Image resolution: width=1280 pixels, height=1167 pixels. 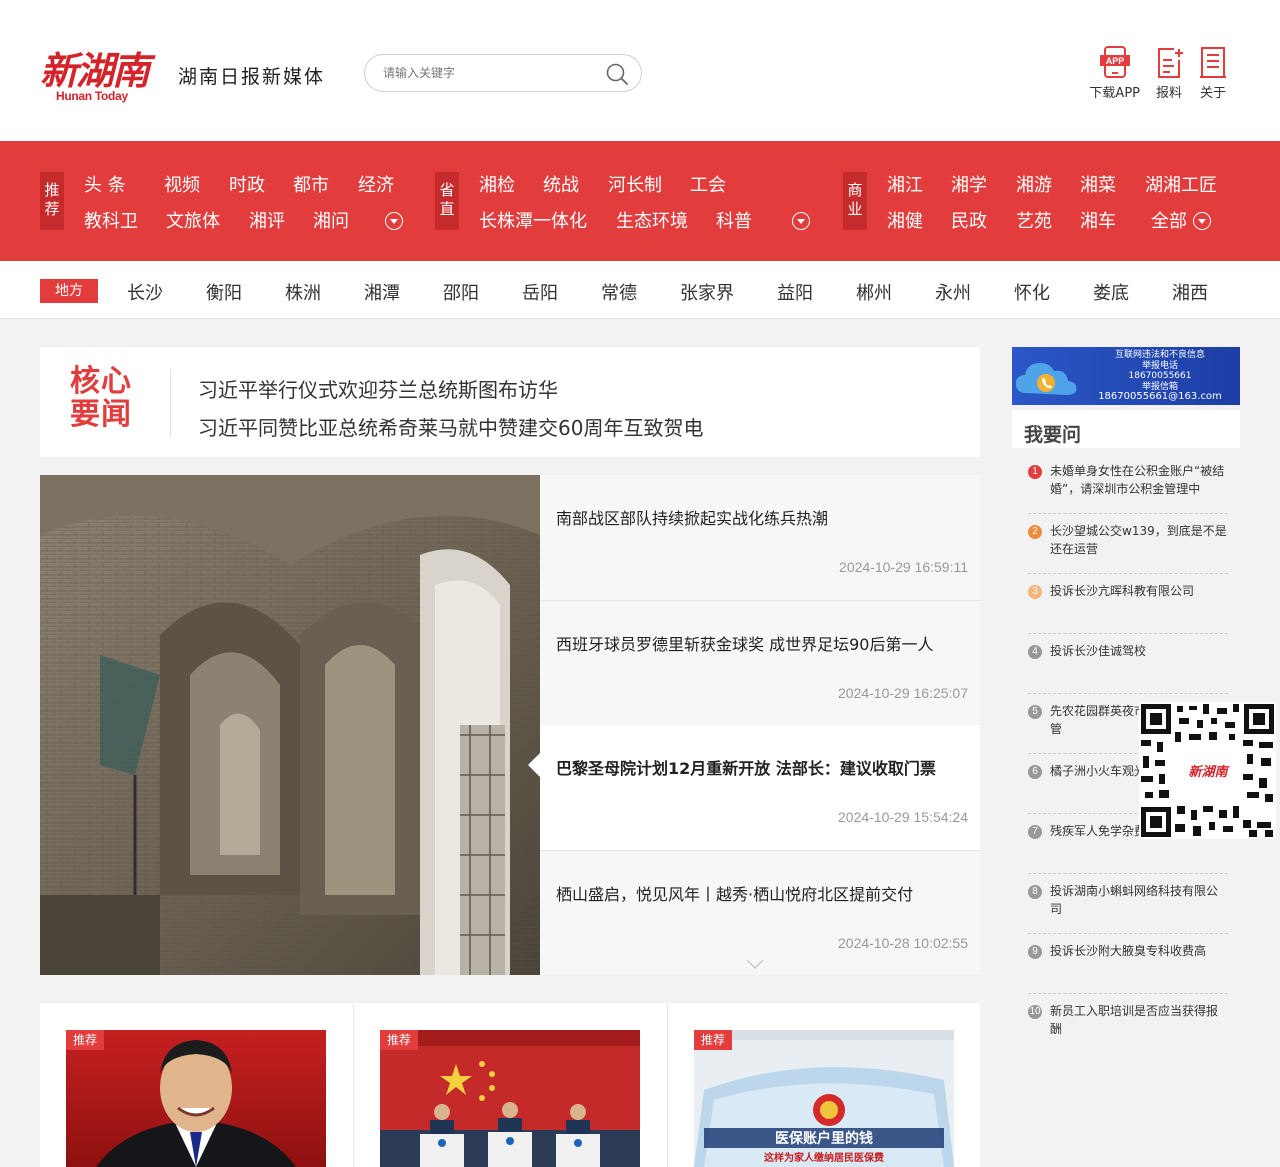 What do you see at coordinates (760, 537) in the screenshot?
I see `slide-item: 南部战区部队持续掀起实战化练兵热潮 2024-10-29 16:59:11` at bounding box center [760, 537].